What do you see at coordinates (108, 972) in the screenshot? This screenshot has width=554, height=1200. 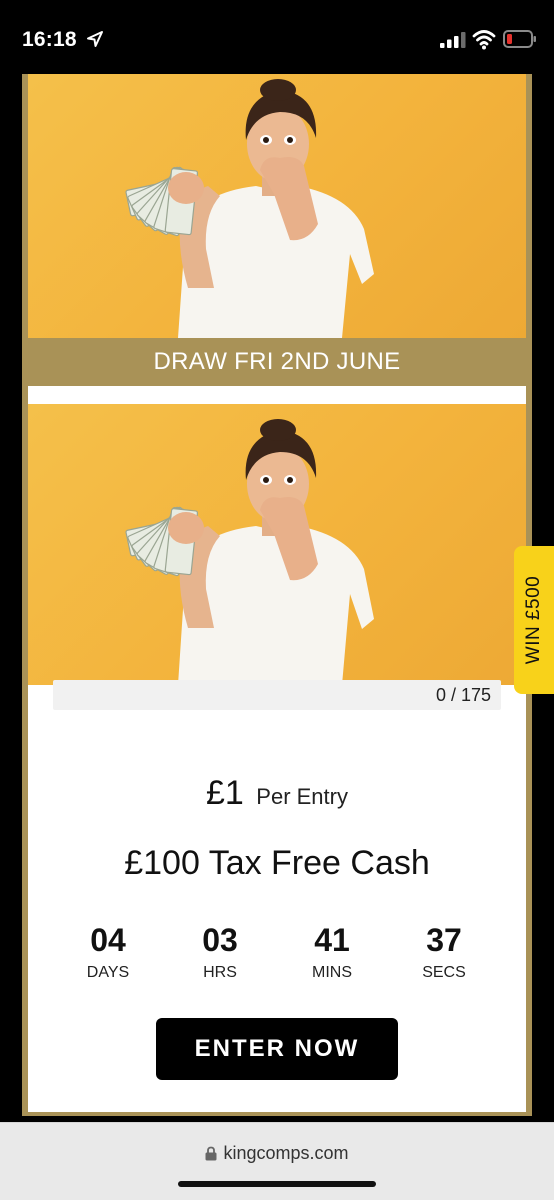 I see `countdown-days-label: DAYS` at bounding box center [108, 972].